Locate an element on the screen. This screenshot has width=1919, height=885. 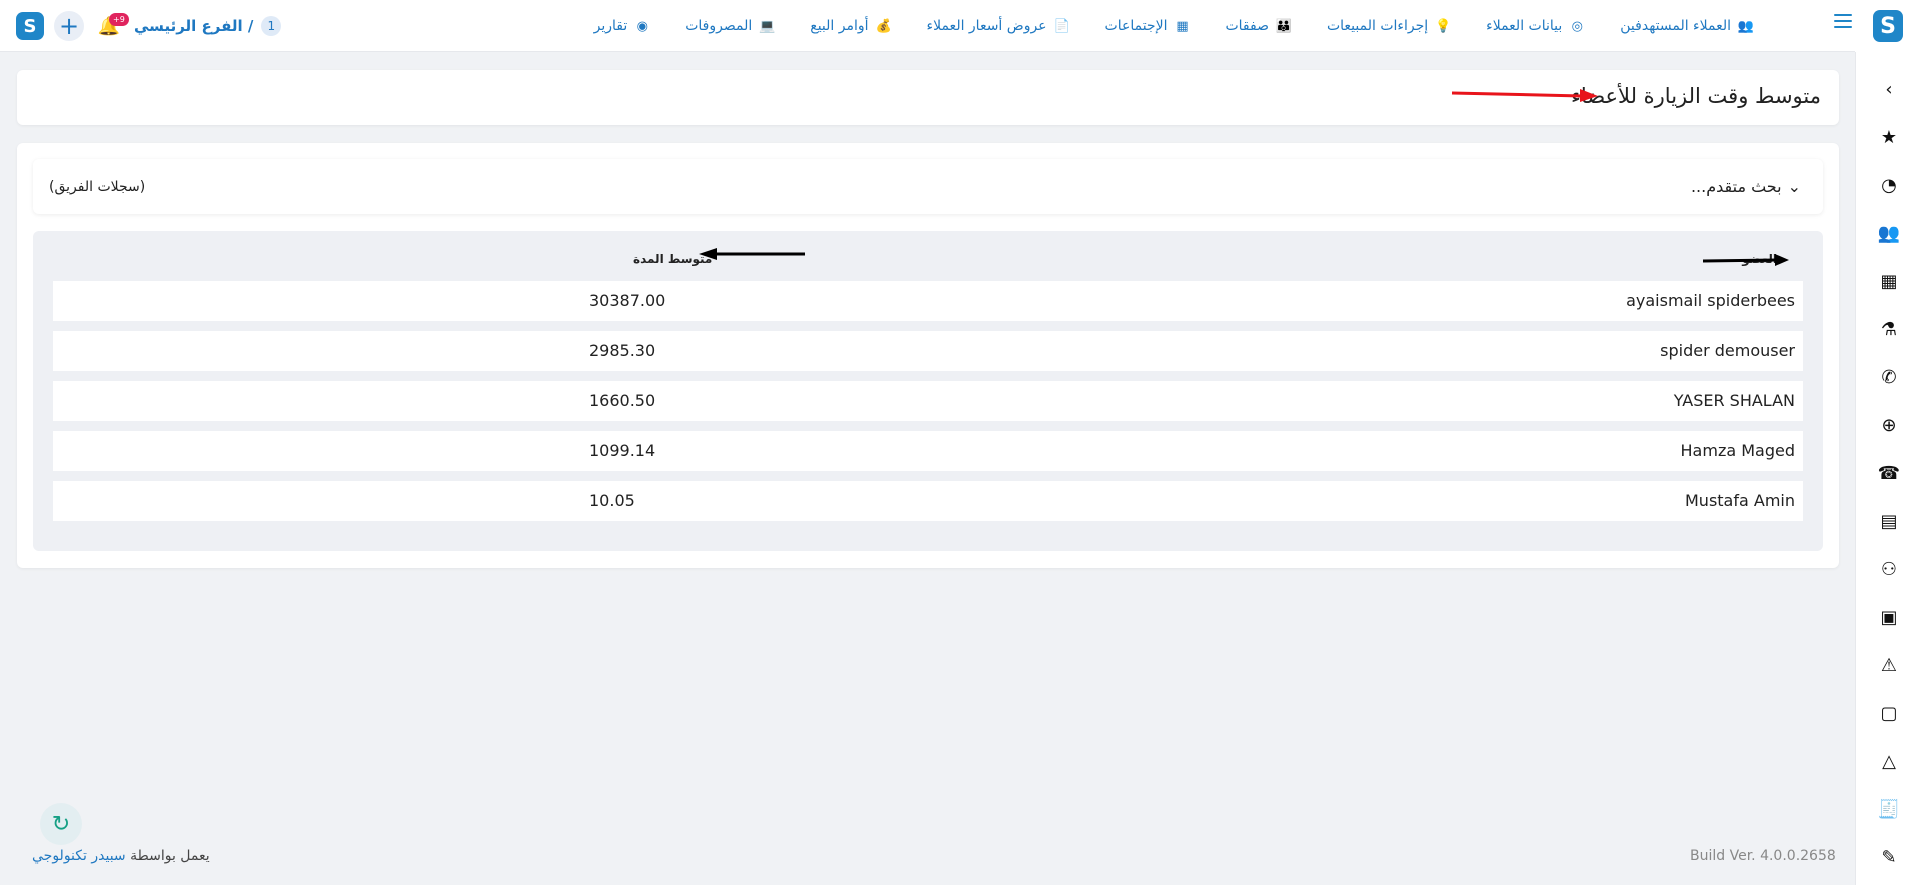
nav-label: تقارير is located at coordinates (610, 26).